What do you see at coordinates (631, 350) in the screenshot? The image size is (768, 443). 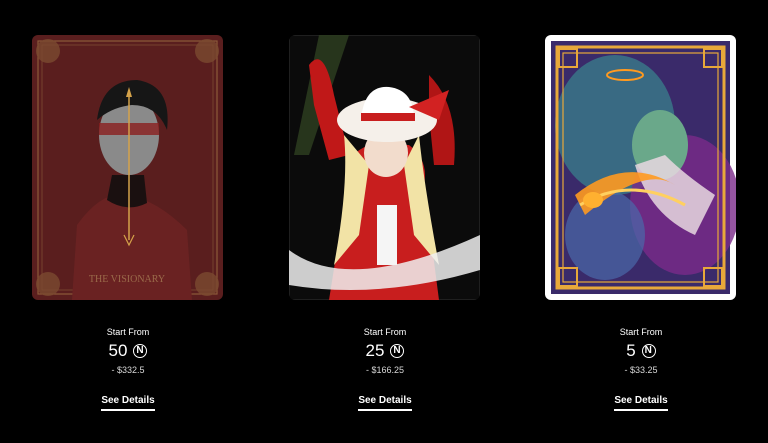 I see `price-value: 5` at bounding box center [631, 350].